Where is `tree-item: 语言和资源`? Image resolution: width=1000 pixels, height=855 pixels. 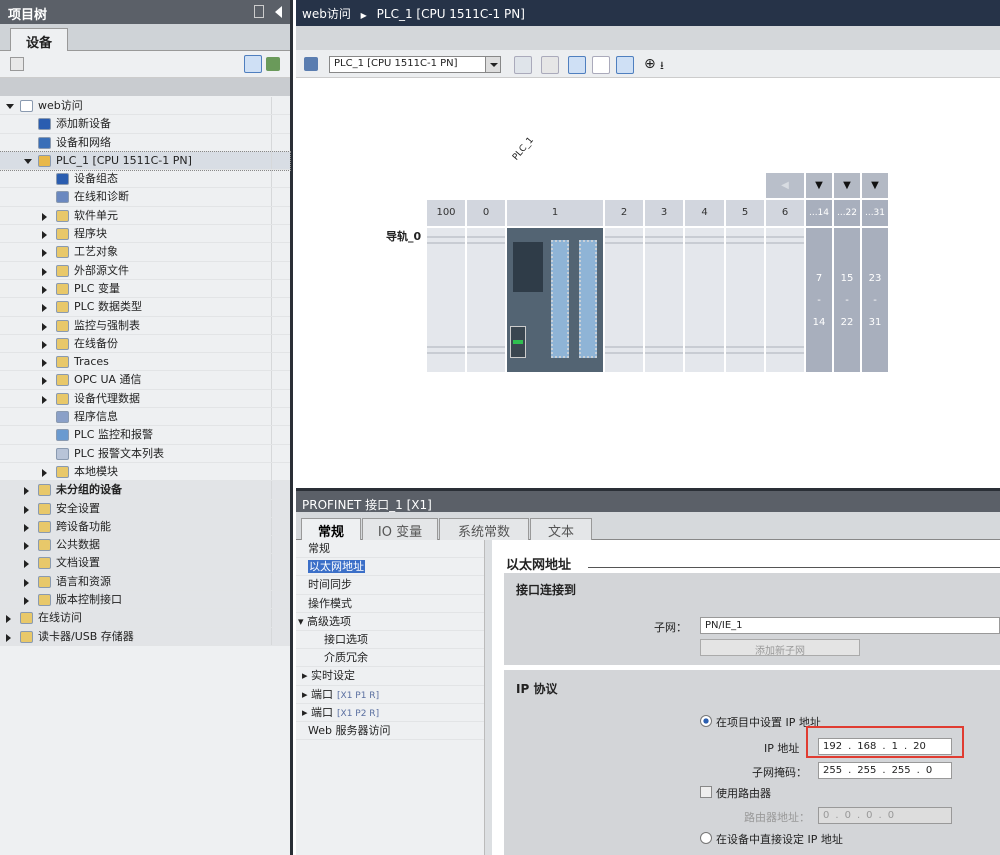
tree-item: 语言和资源 is located at coordinates (145, 582).